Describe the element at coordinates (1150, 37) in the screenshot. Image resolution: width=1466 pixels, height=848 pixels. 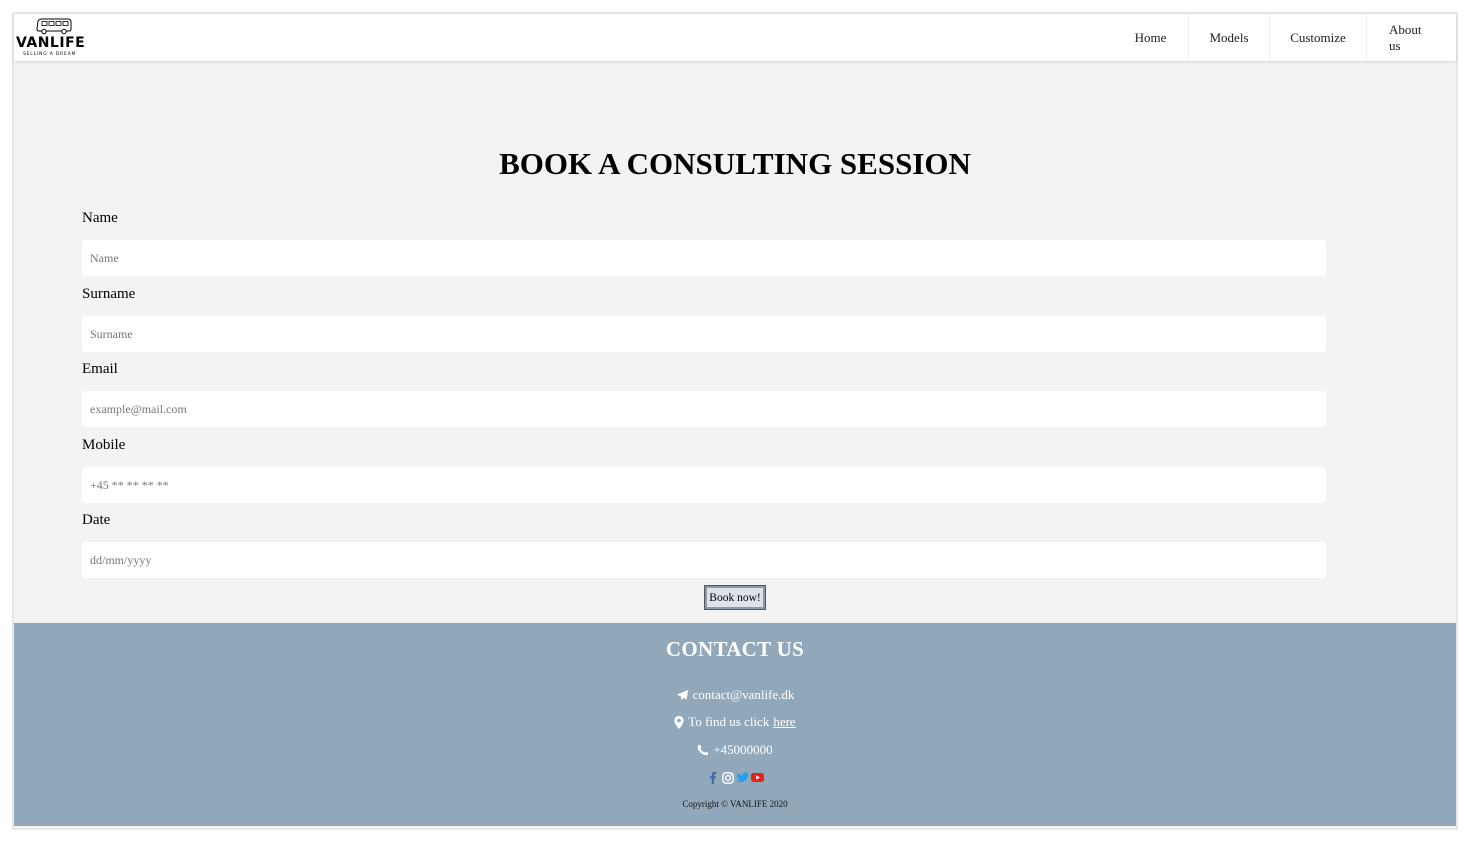
I see `nav-item-home: Home` at that location.